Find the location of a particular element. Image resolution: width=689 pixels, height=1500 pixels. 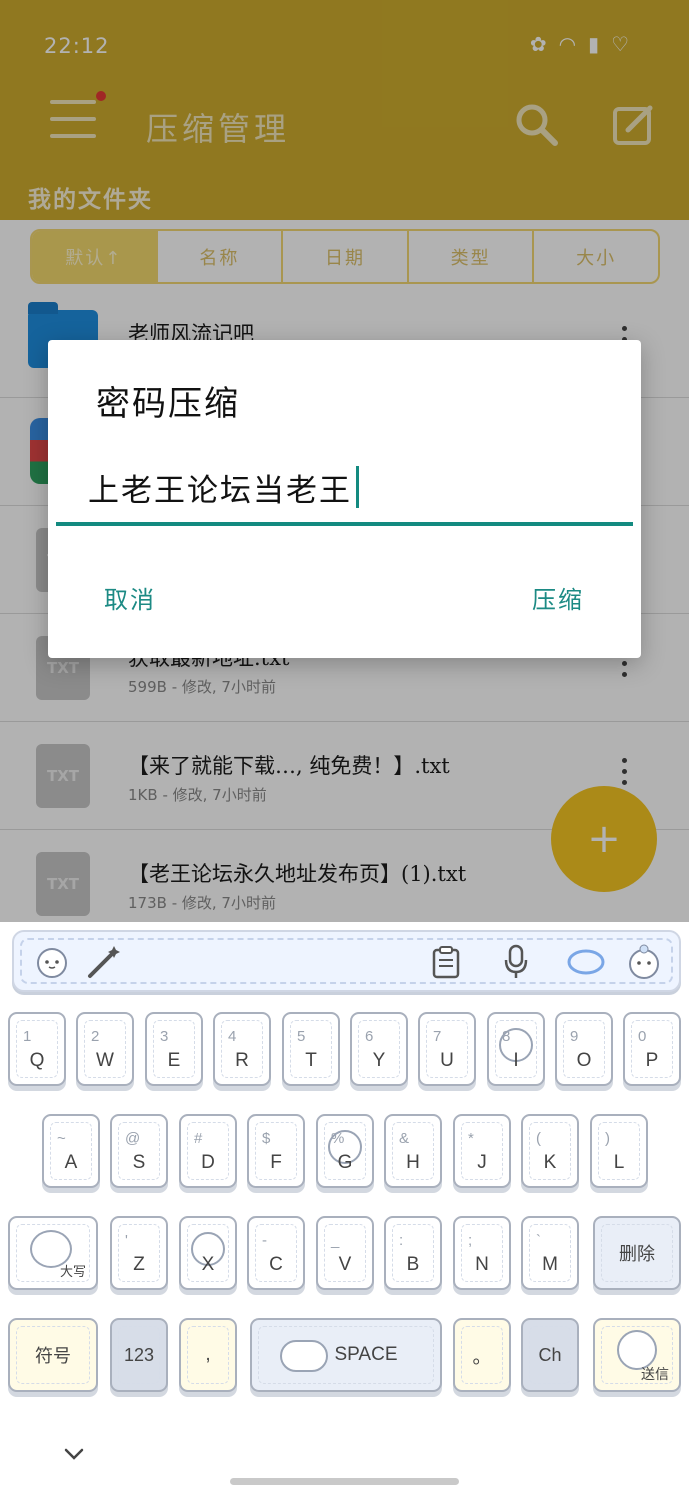

key-m: ` M is located at coordinates (550, 1253).